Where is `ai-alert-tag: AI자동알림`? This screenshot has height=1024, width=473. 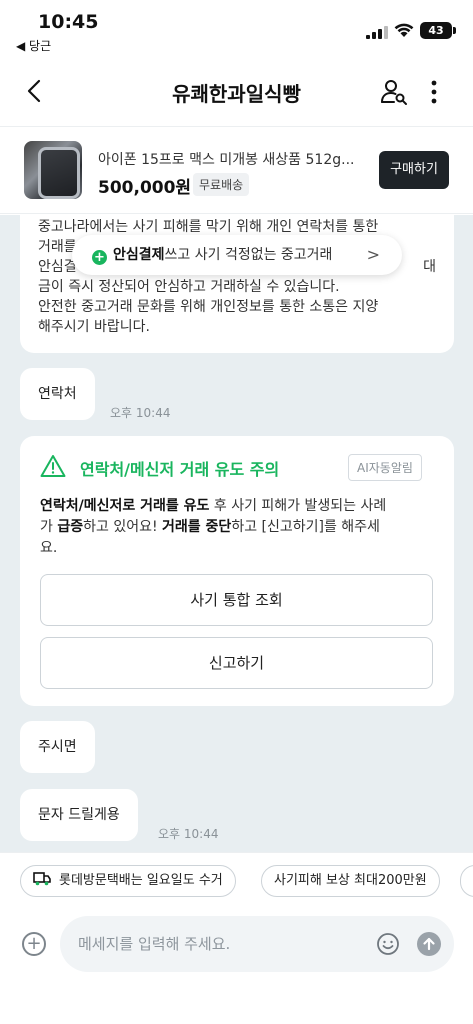 ai-alert-tag: AI자동알림 is located at coordinates (385, 467).